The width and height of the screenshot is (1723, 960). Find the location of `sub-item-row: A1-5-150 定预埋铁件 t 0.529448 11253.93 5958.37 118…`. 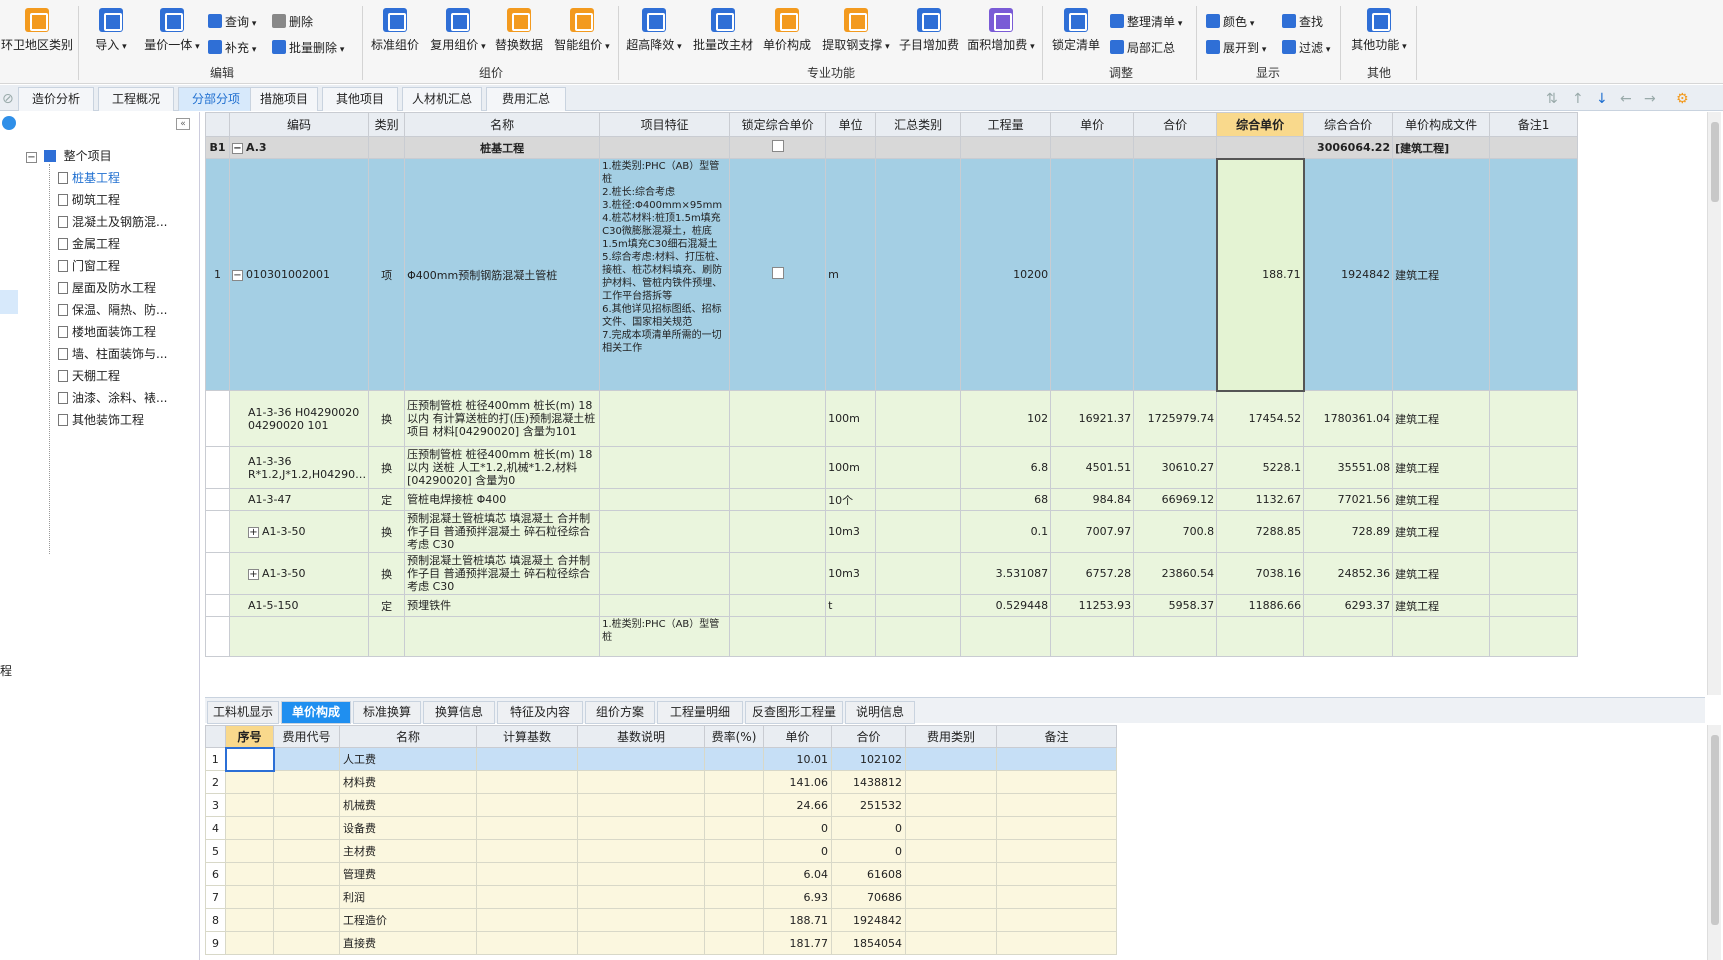

sub-item-row: A1-5-150 定预埋铁件 t 0.529448 11253.93 5958.37 118… is located at coordinates (892, 605).